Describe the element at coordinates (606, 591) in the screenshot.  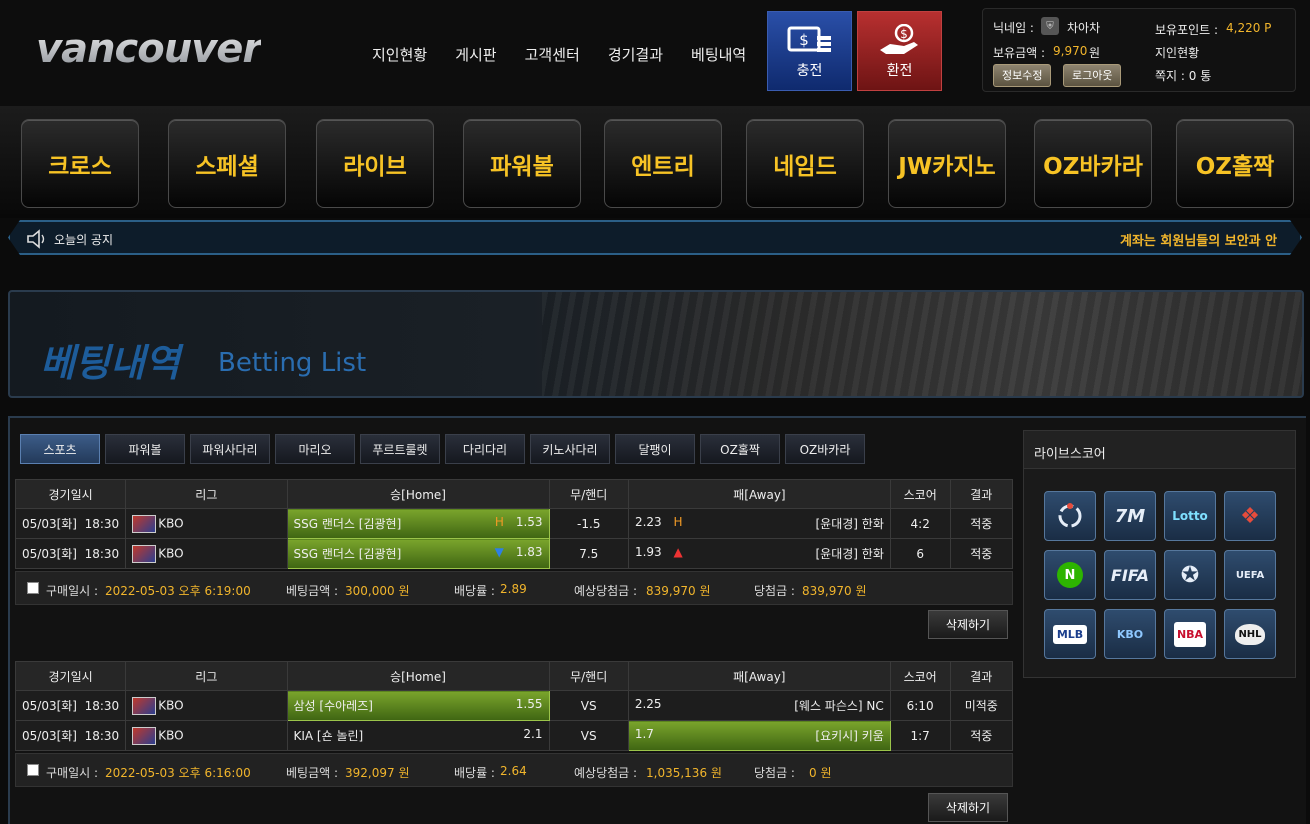
I see `expected-label: 예상당첨금 :` at that location.